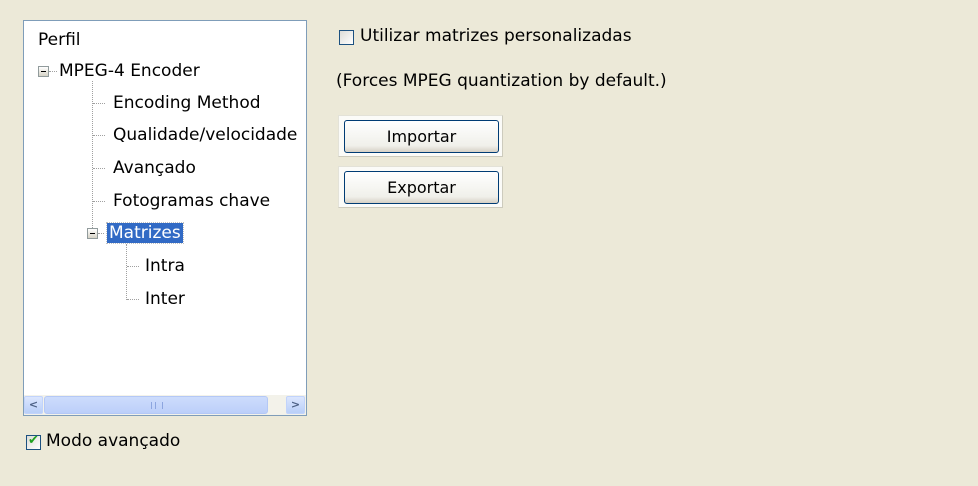 Image resolution: width=978 pixels, height=486 pixels. I want to click on checkmark-icon: ✔, so click(33, 440).